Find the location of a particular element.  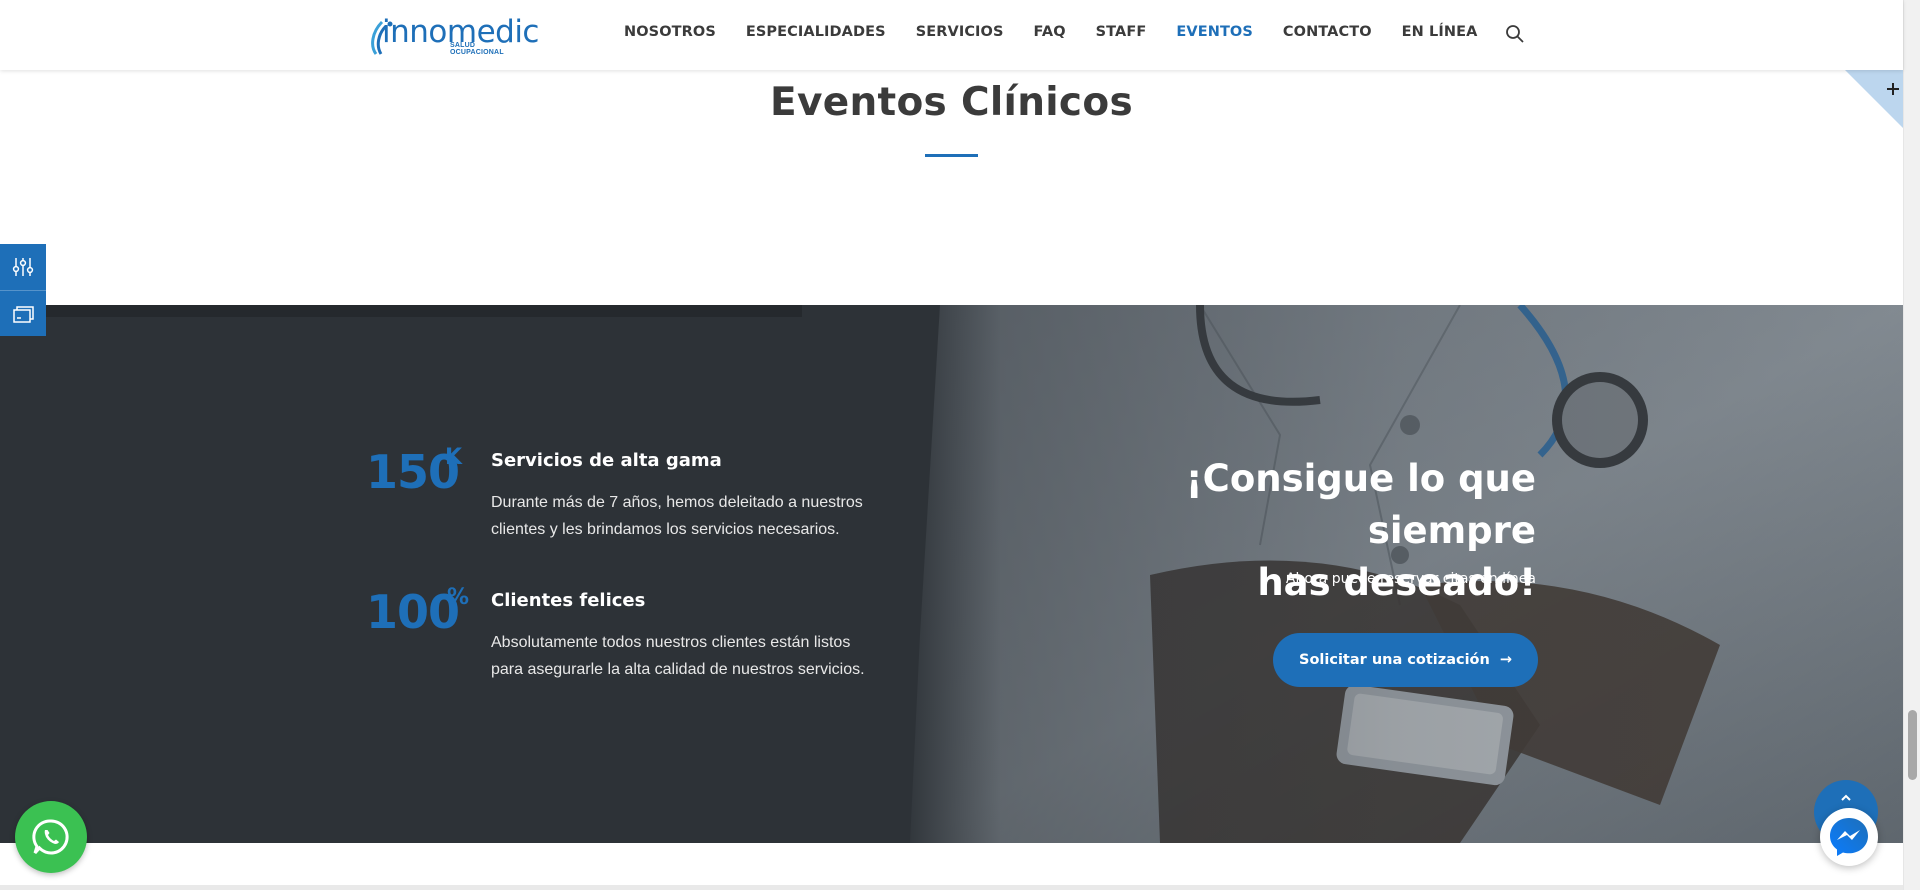

stat-suffix: K is located at coordinates (454, 457).